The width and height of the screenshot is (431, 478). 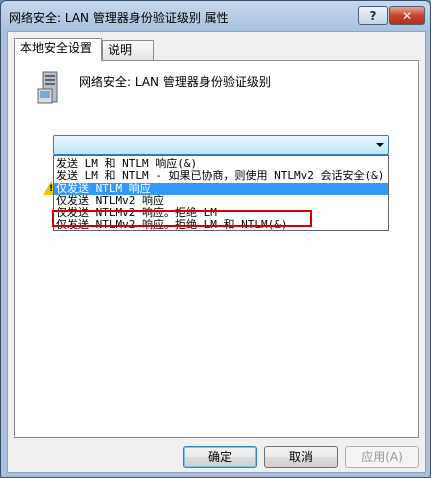 I want to click on close-button: ✕, so click(x=407, y=15).